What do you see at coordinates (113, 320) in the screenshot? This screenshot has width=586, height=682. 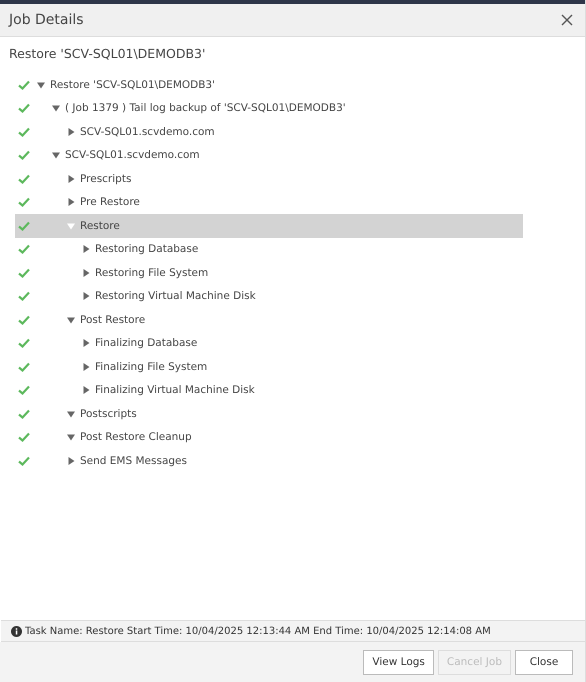 I see `tree-item-label: Post Restore` at bounding box center [113, 320].